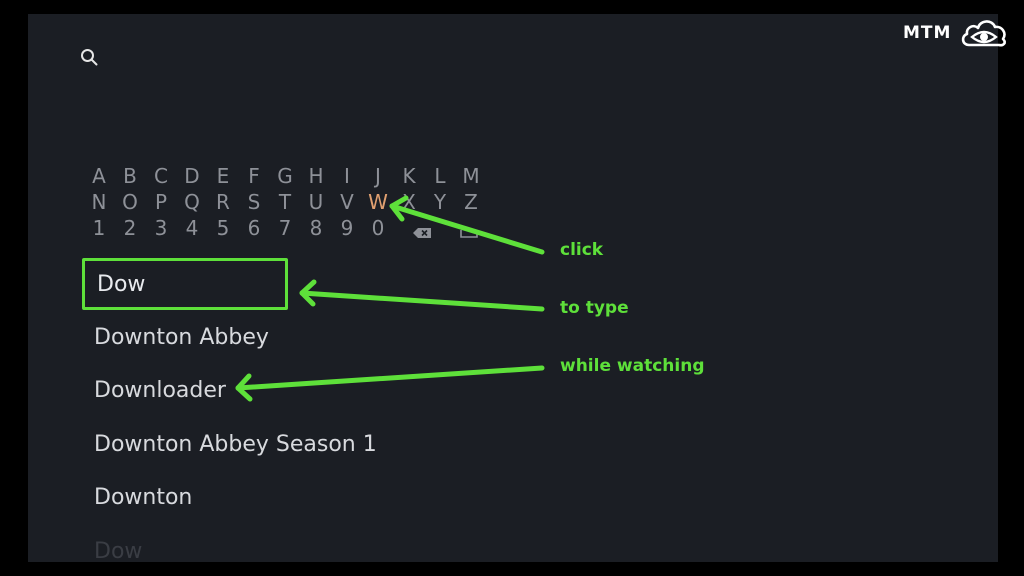 This screenshot has width=1024, height=576. Describe the element at coordinates (254, 202) in the screenshot. I see `key-s: S` at that location.